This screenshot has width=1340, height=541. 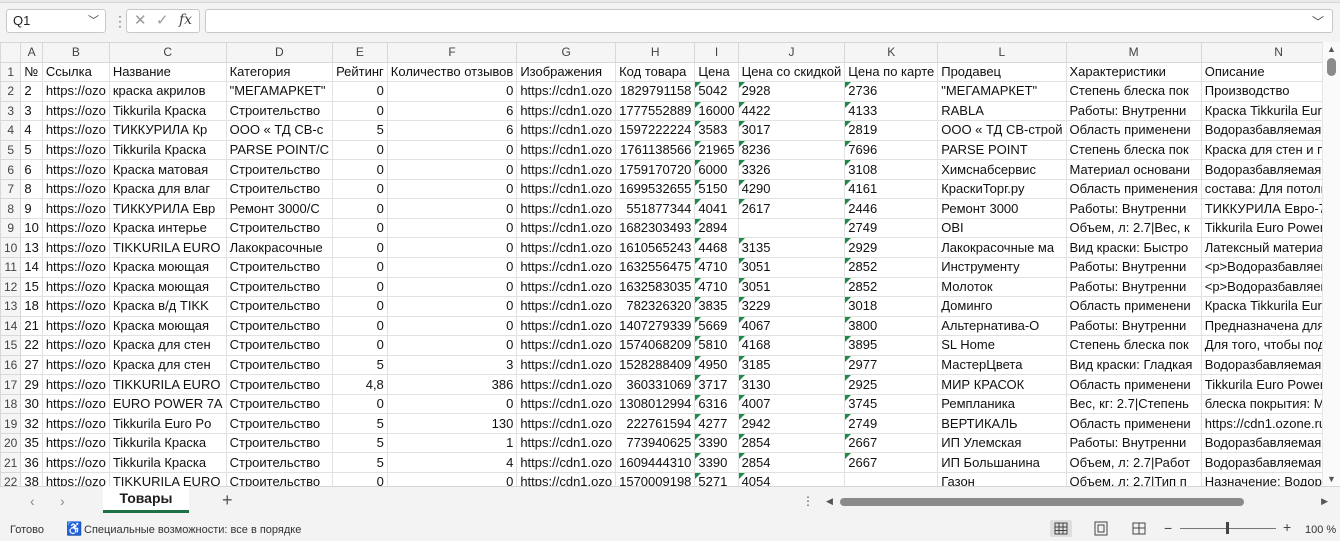 What do you see at coordinates (31, 326) in the screenshot?
I see `cell: 21` at bounding box center [31, 326].